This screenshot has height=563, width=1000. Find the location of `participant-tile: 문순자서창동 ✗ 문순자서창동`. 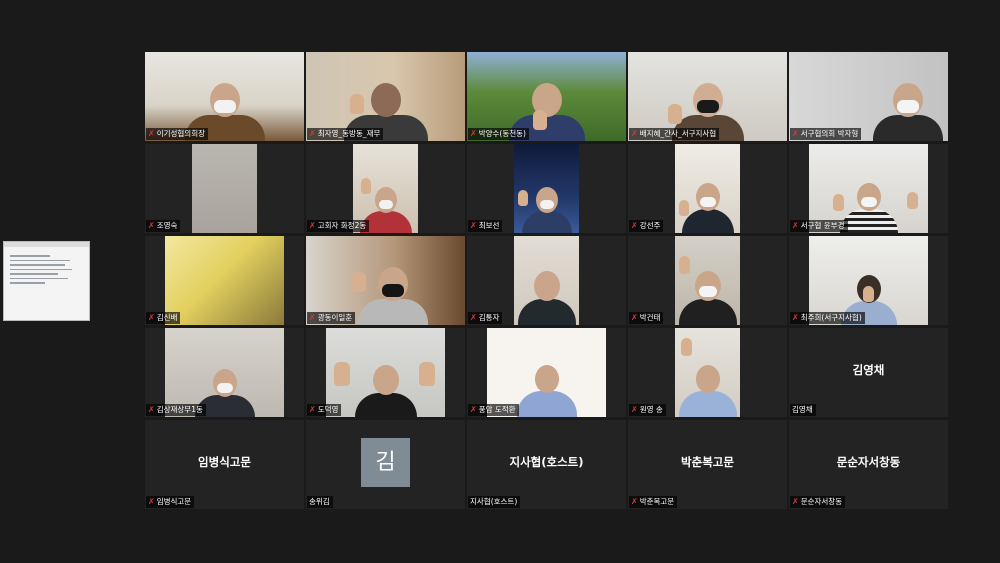

participant-tile: 문순자서창동 ✗ 문순자서창동 is located at coordinates (868, 464).